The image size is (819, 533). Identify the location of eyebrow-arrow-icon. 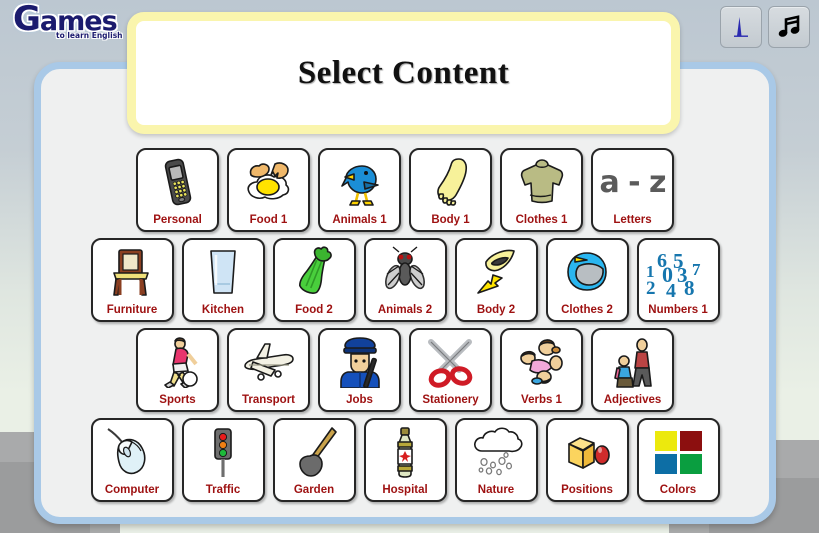
(496, 271).